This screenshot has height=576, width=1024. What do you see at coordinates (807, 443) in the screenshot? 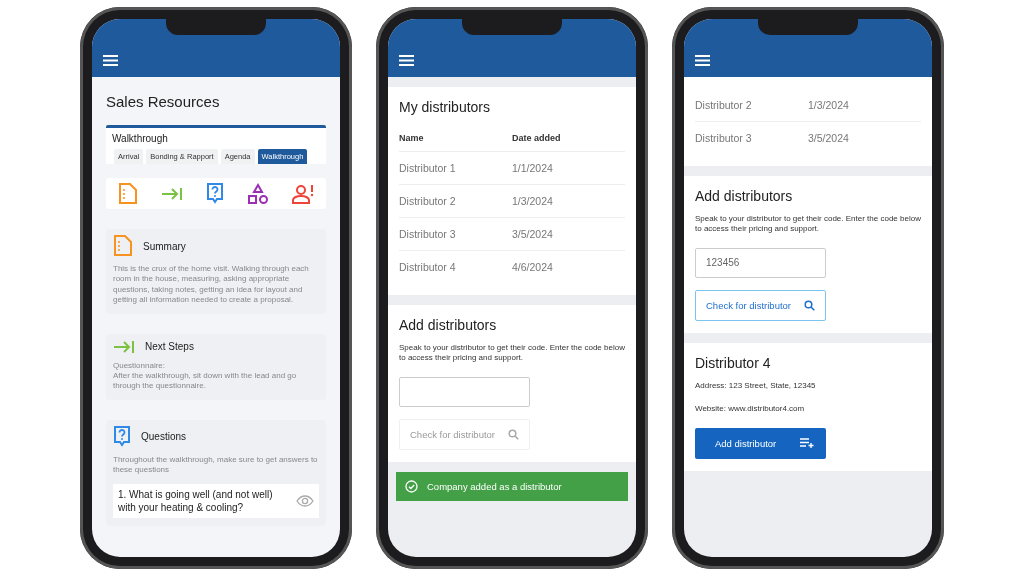
I see `playlist-add-icon` at bounding box center [807, 443].